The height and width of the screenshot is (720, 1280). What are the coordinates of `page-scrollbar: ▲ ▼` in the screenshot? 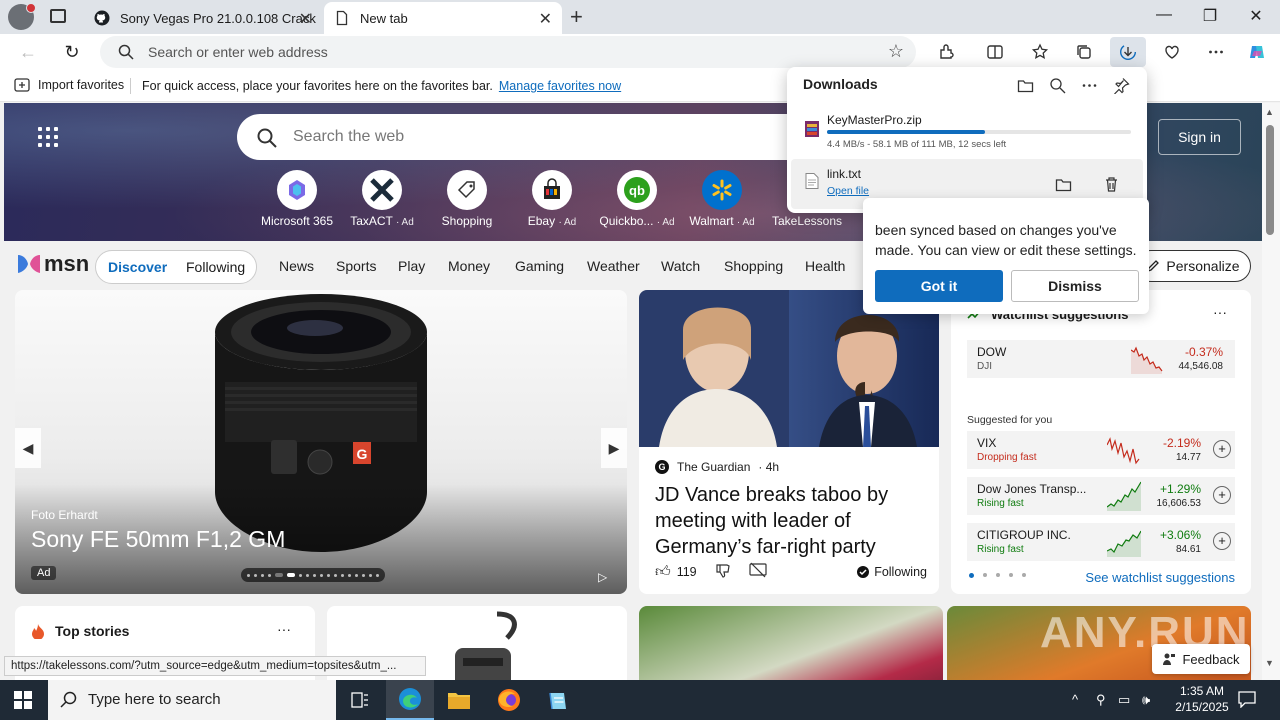 It's located at (1271, 391).